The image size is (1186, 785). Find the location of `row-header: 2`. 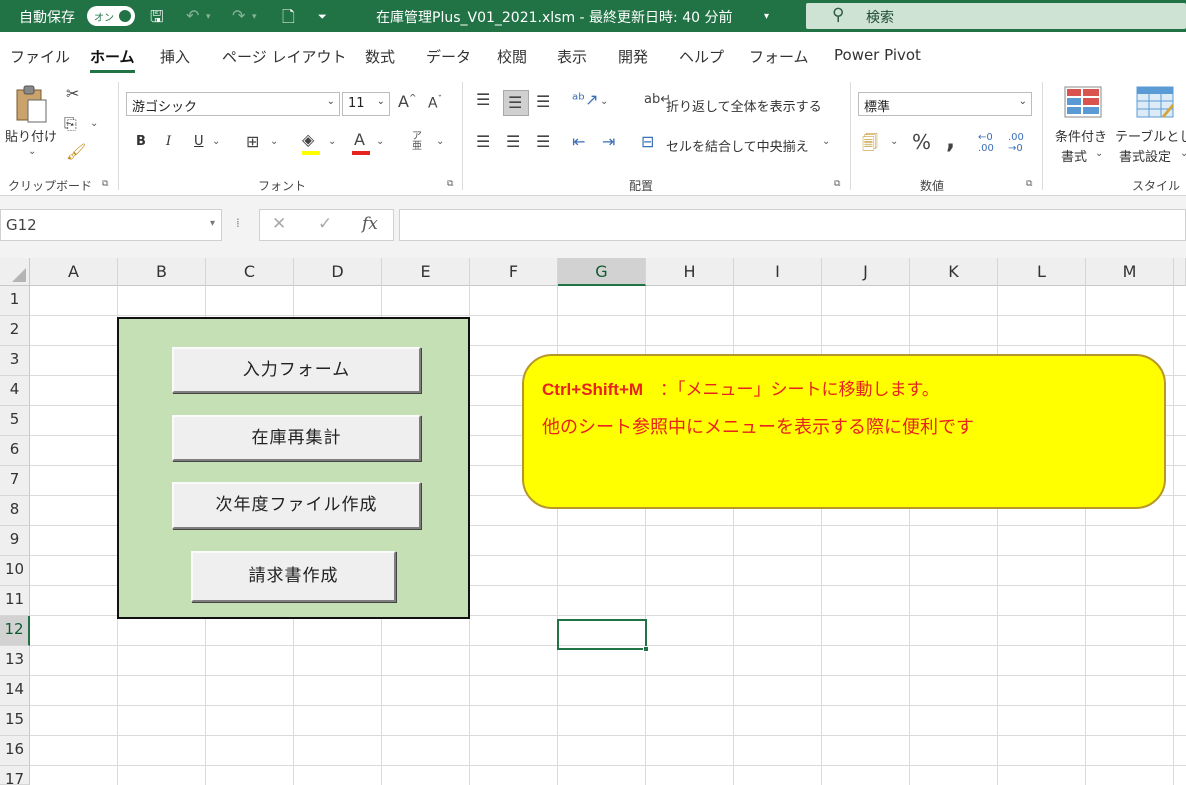

row-header: 2 is located at coordinates (15, 331).